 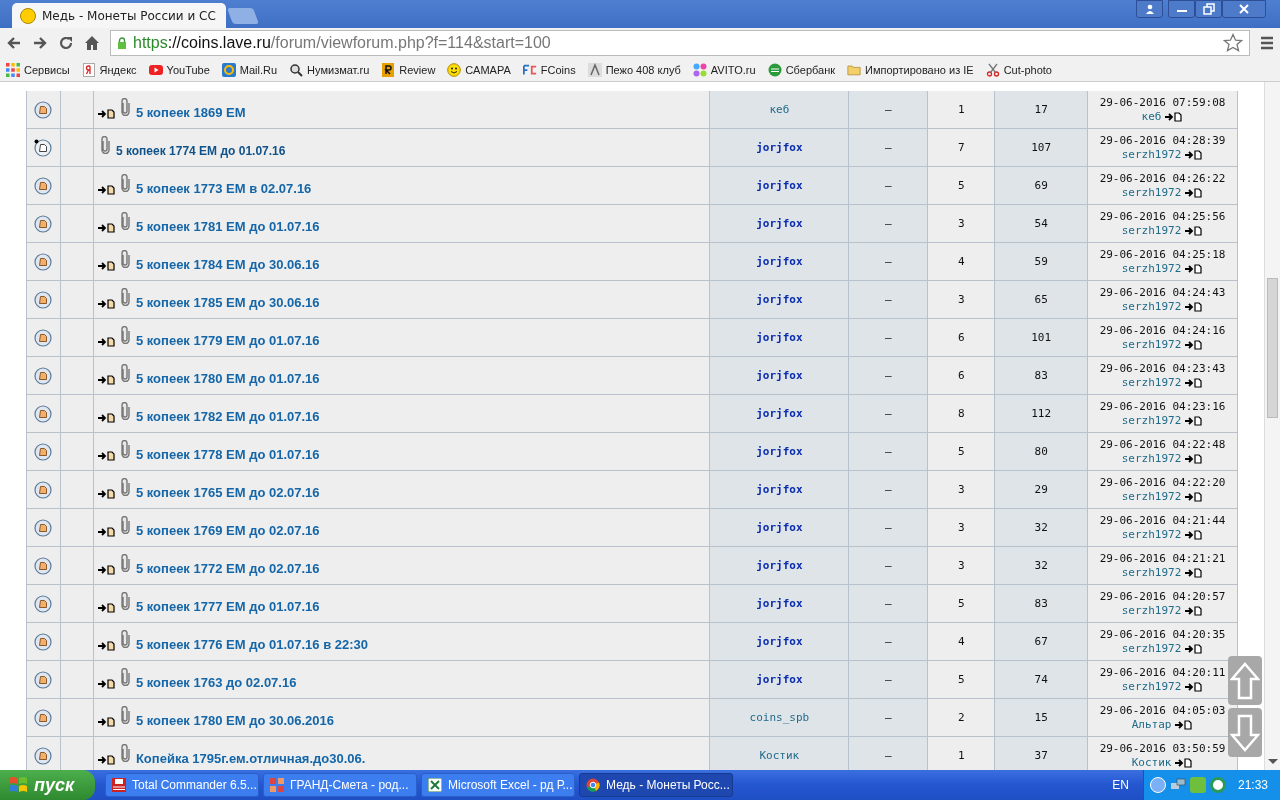 What do you see at coordinates (250, 758) in the screenshot?
I see `topic-link: Копейка 1795г.ем.отличная.до30.06.` at bounding box center [250, 758].